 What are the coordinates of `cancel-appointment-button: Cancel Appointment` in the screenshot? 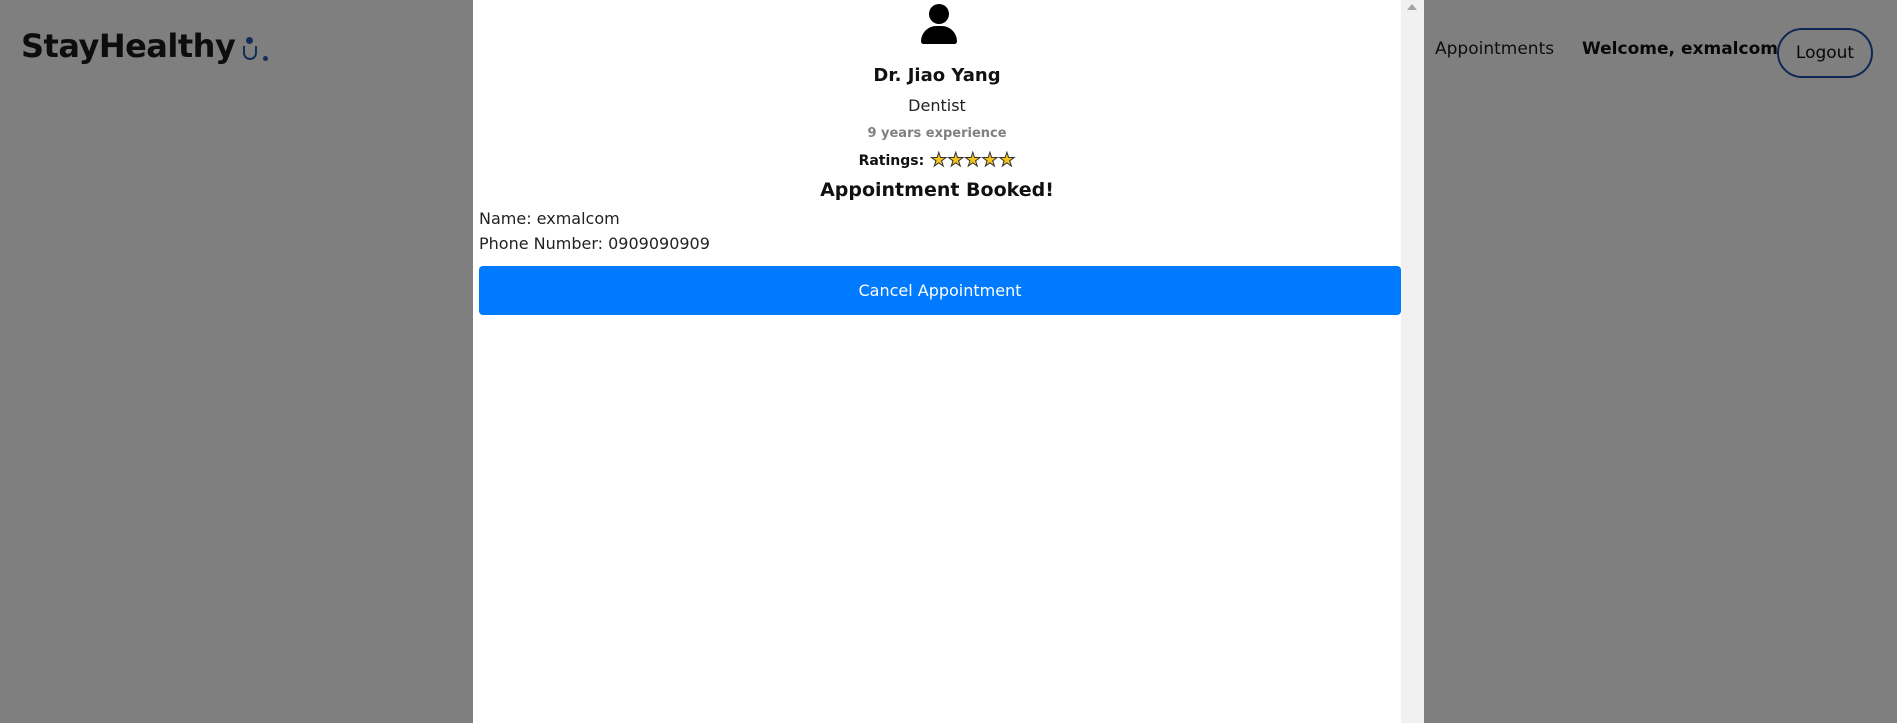 It's located at (940, 290).